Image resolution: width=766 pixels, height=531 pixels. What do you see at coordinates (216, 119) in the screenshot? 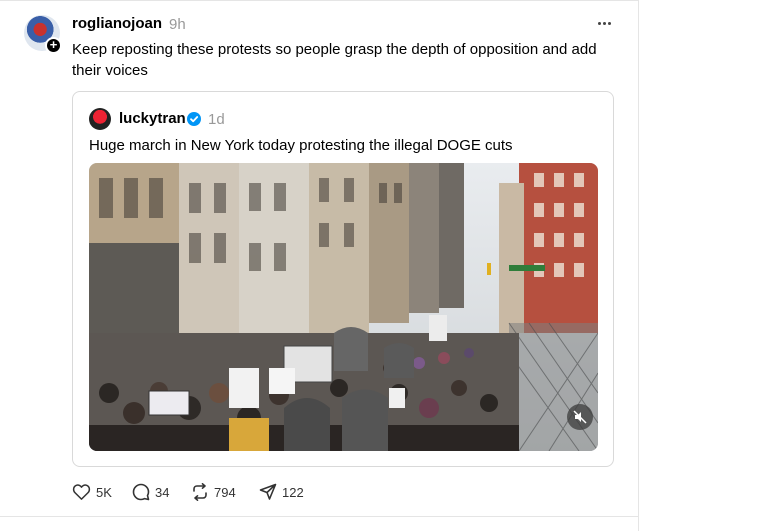
I see `quoted-post-timestamp: 1d` at bounding box center [216, 119].